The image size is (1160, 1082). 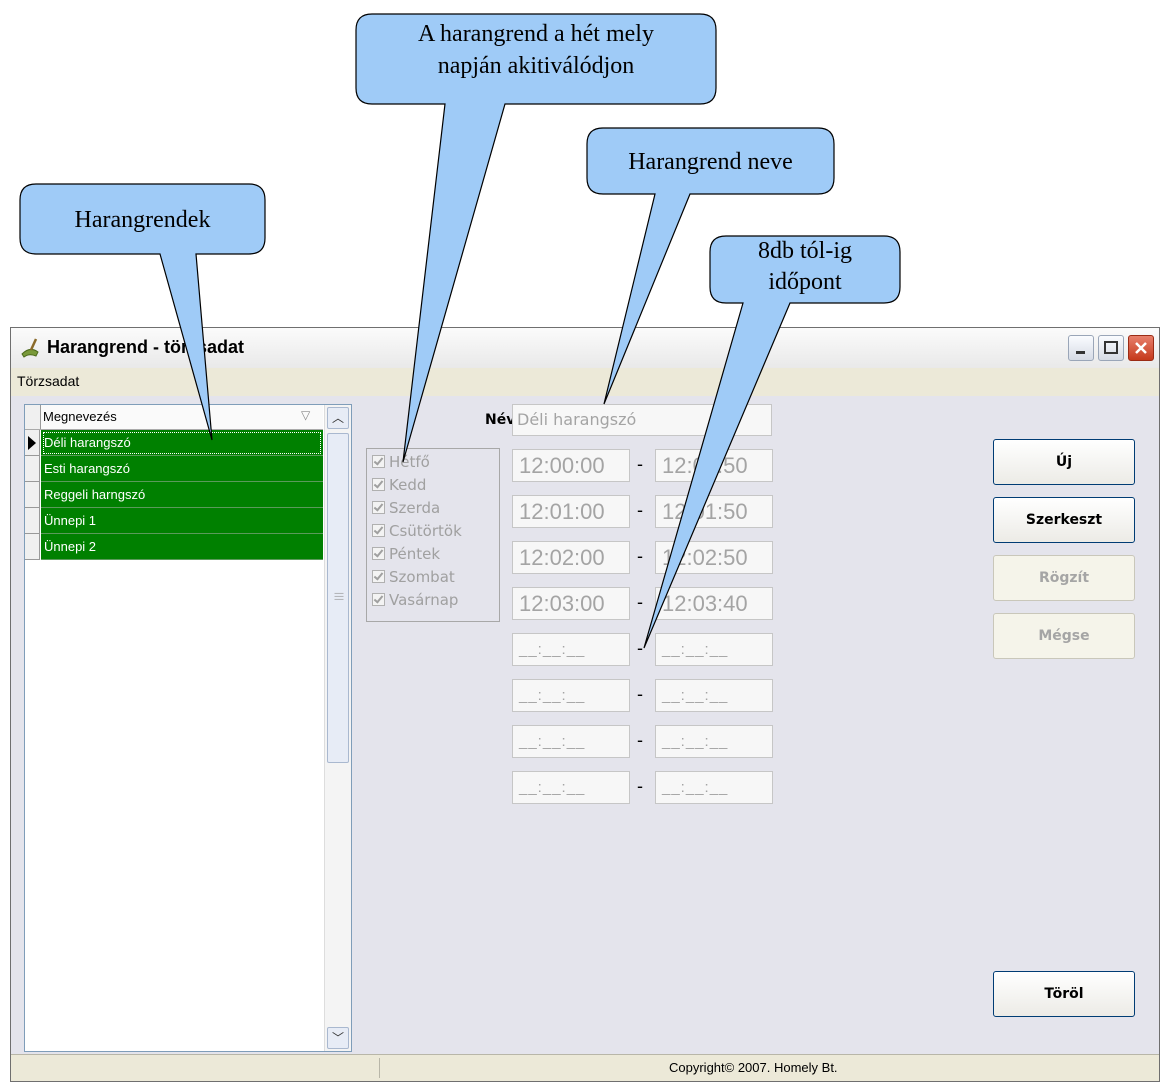 What do you see at coordinates (585, 382) in the screenshot?
I see `menu-bar: Törzsadat` at bounding box center [585, 382].